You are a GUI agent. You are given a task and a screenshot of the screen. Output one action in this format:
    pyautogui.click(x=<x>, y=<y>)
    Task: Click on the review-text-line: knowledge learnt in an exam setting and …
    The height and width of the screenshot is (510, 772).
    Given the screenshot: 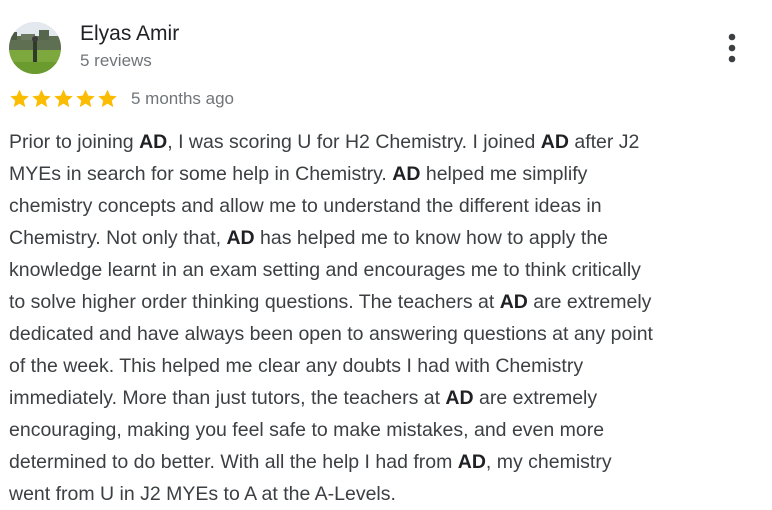 What is the action you would take?
    pyautogui.click(x=325, y=270)
    